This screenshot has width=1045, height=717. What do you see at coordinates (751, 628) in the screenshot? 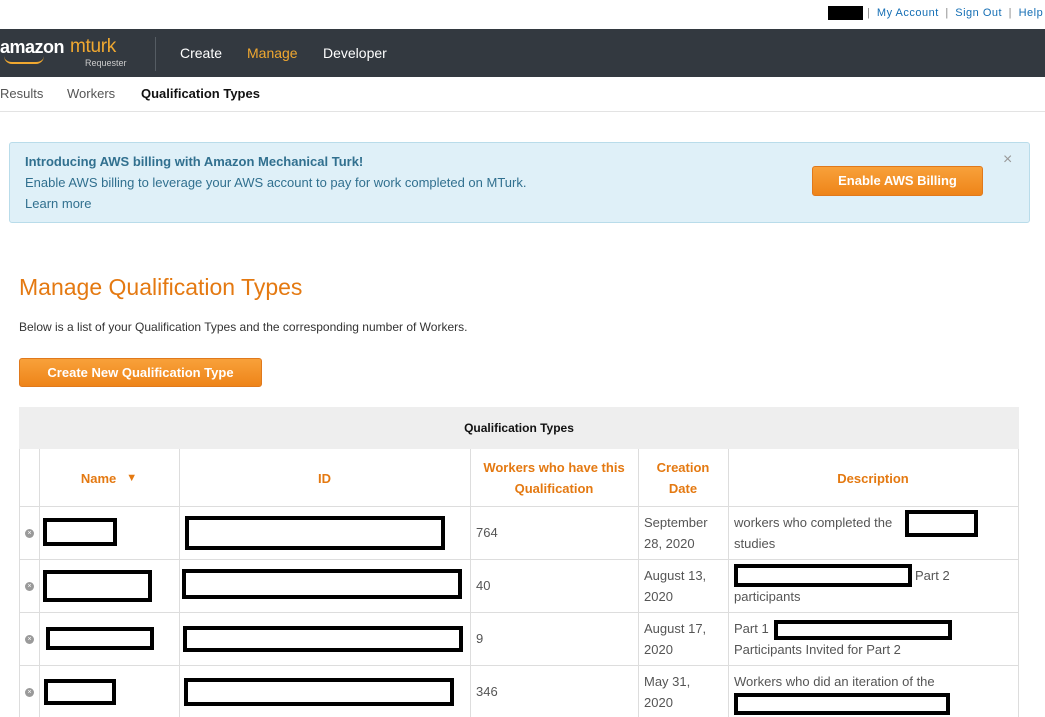
I see `description-line1: Part 1` at bounding box center [751, 628].